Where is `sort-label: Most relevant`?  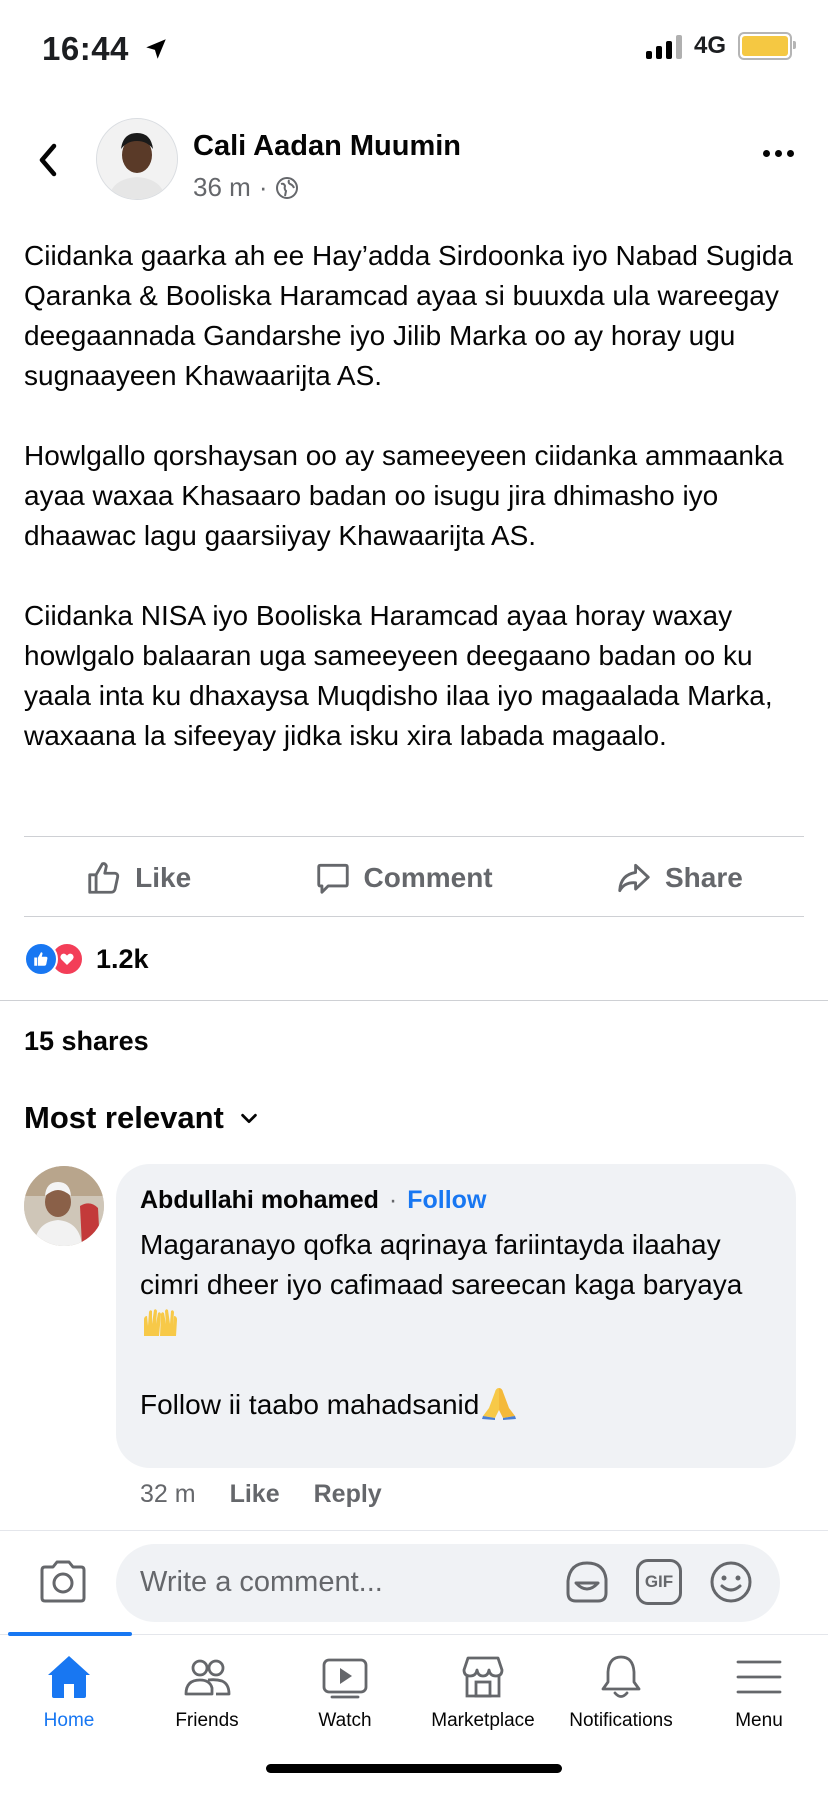
sort-label: Most relevant is located at coordinates (124, 1117).